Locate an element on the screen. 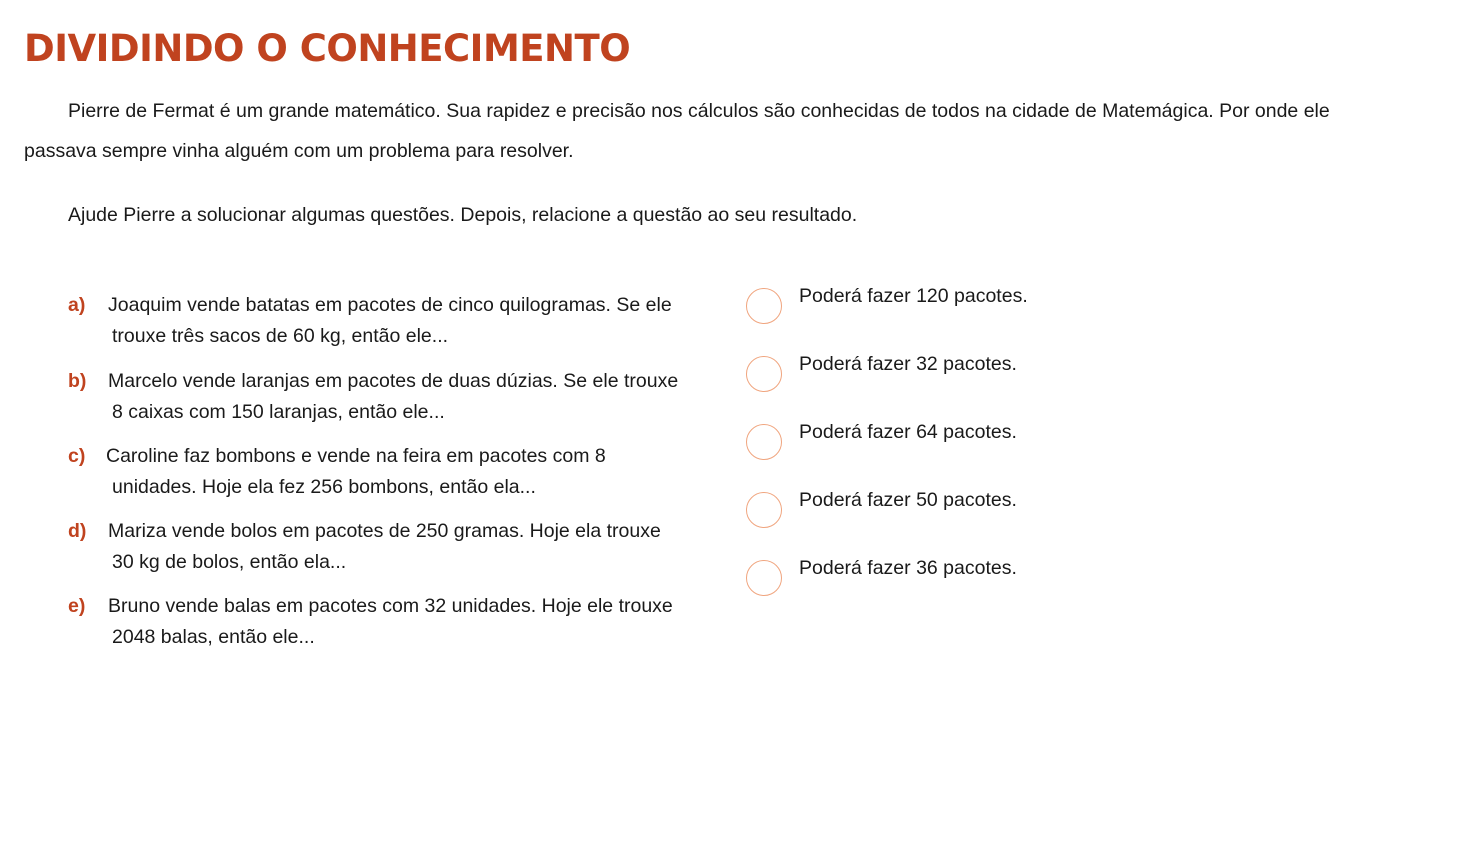  page-title: DIVIDINDO O CONHECIMENTO is located at coordinates (327, 48).